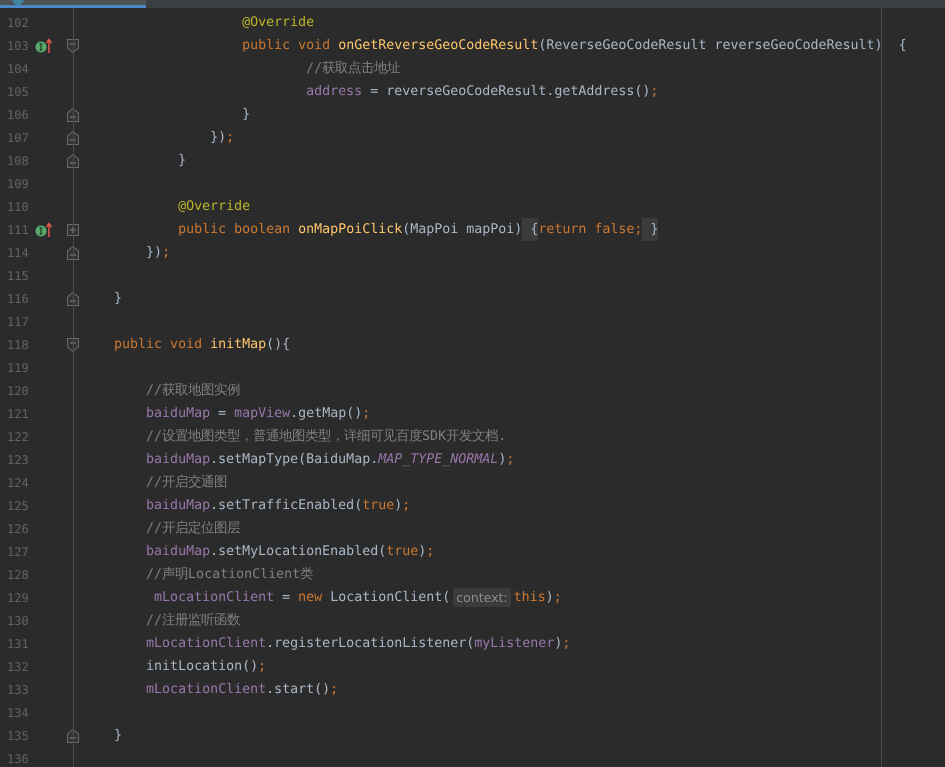 The width and height of the screenshot is (945, 767). Describe the element at coordinates (482, 597) in the screenshot. I see `parameter-hint: context:` at that location.